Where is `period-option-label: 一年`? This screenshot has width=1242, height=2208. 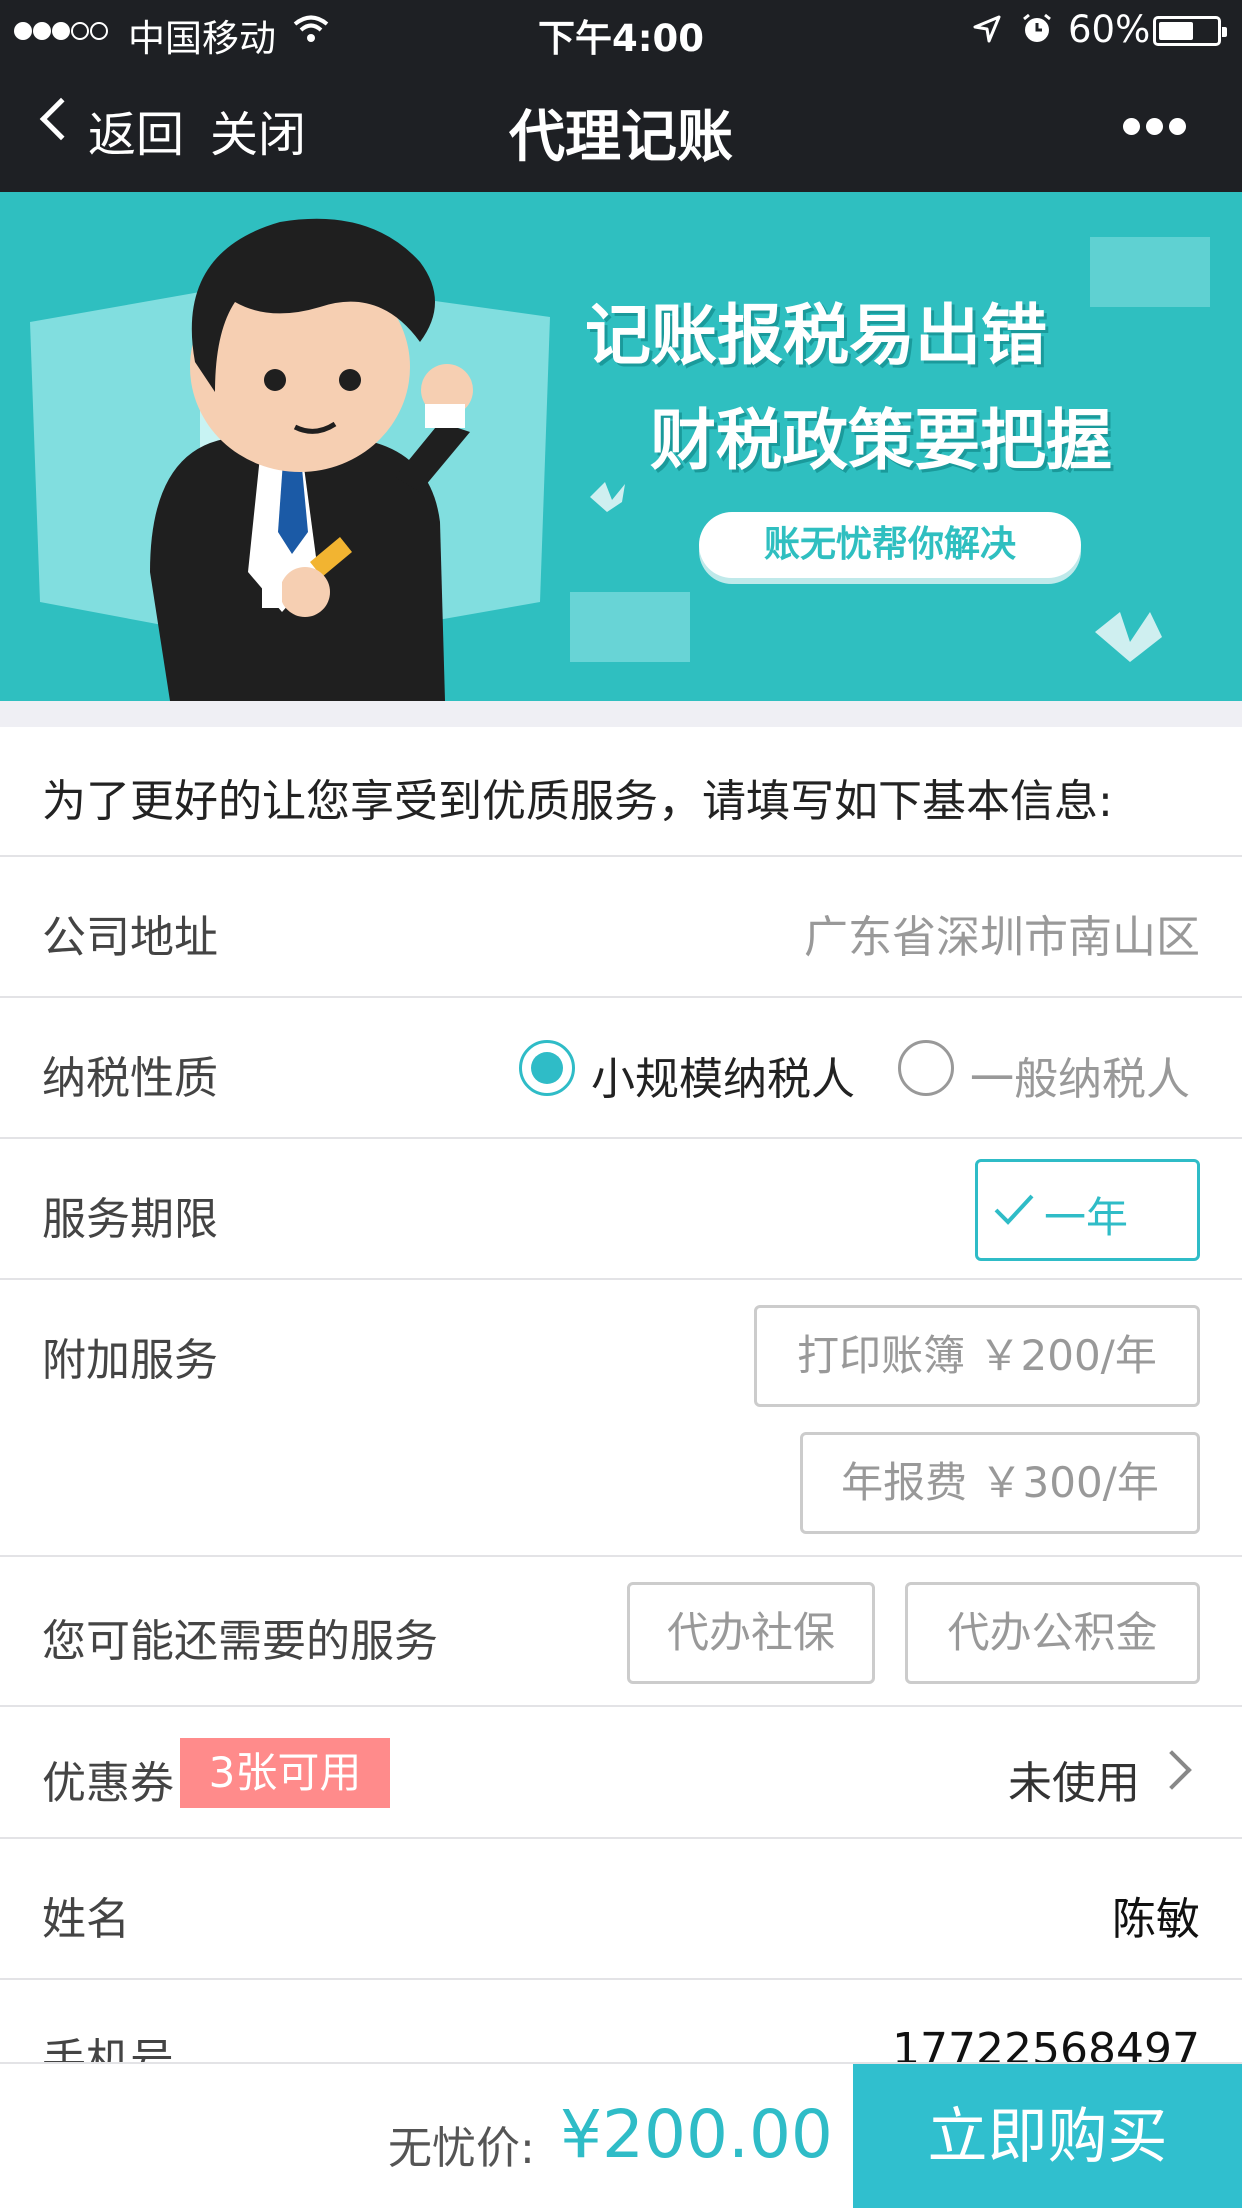
period-option-label: 一年 is located at coordinates (1086, 1217).